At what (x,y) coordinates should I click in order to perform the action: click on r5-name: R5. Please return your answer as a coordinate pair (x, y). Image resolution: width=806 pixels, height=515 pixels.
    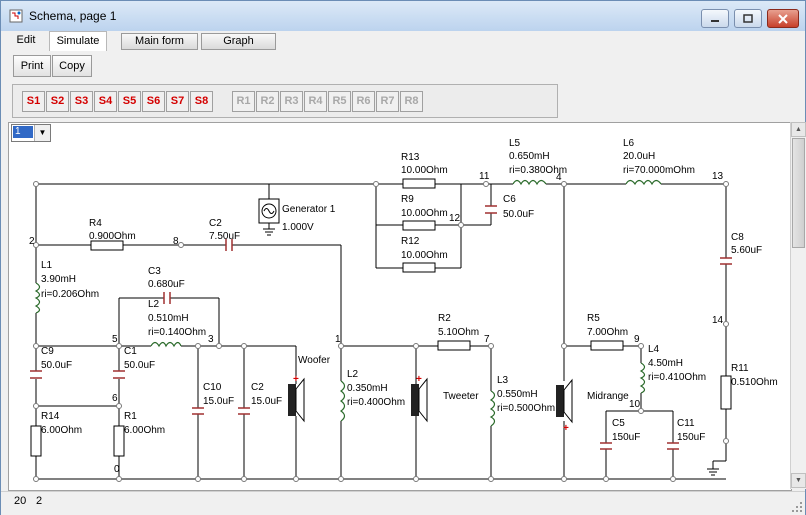
    Looking at the image, I should click on (593, 318).